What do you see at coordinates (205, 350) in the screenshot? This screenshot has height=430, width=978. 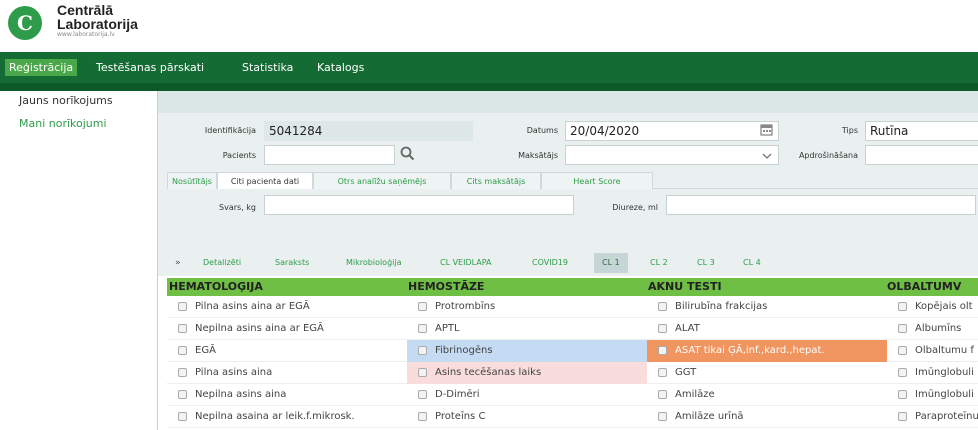 I see `test-item-label: EGĀ` at bounding box center [205, 350].